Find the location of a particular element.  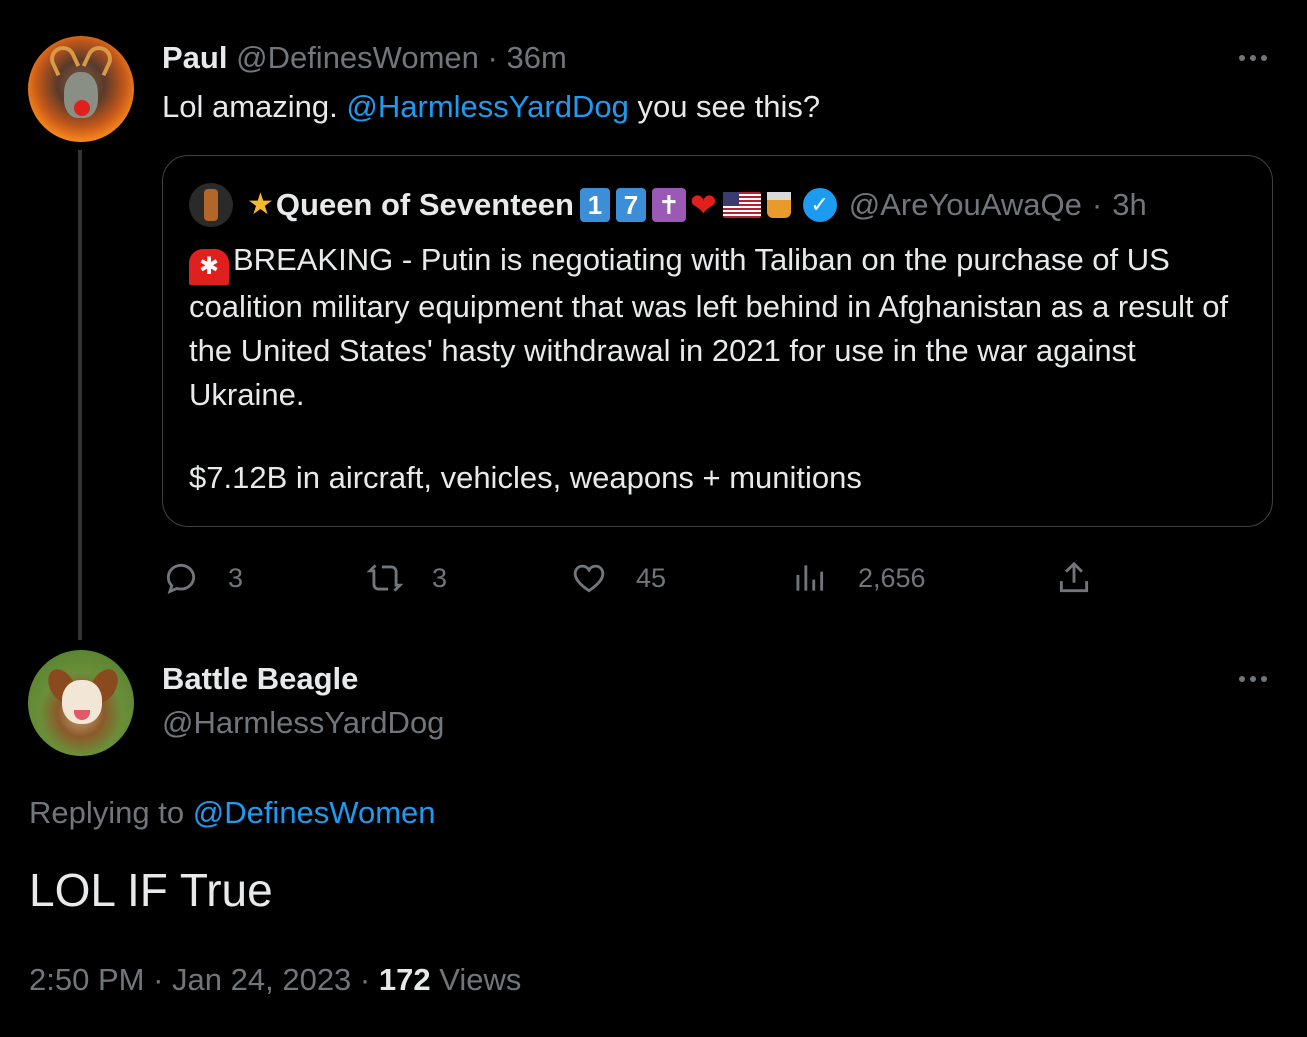

views-icon is located at coordinates (810, 578).